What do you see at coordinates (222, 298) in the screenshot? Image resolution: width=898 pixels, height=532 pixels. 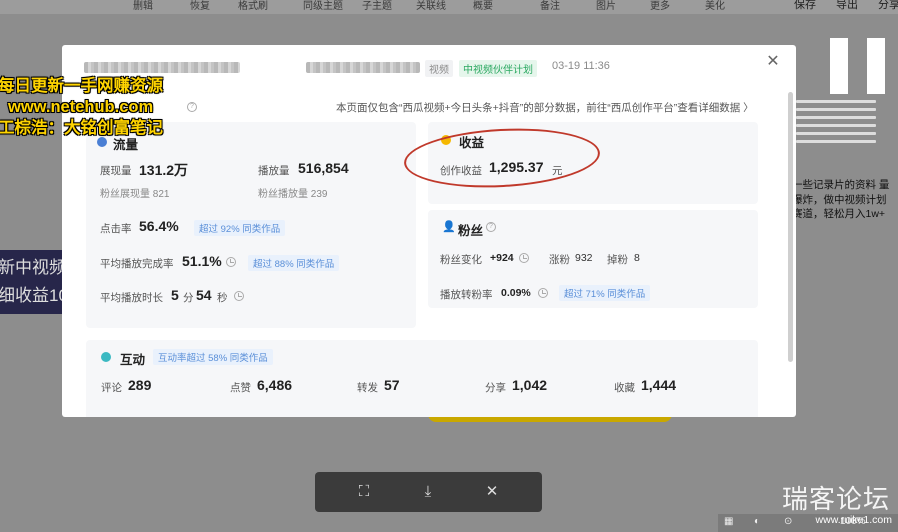 I see `duration-seconds-unit: 秒` at bounding box center [222, 298].